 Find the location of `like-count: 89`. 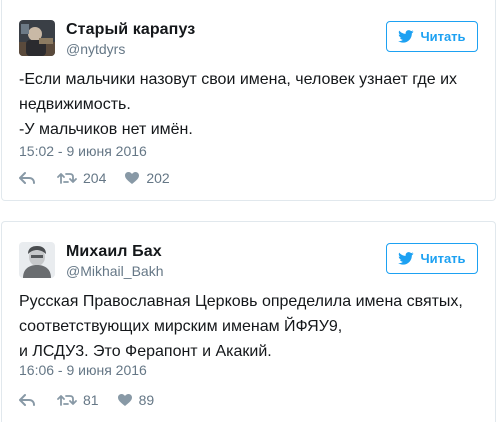

like-count: 89 is located at coordinates (146, 400).